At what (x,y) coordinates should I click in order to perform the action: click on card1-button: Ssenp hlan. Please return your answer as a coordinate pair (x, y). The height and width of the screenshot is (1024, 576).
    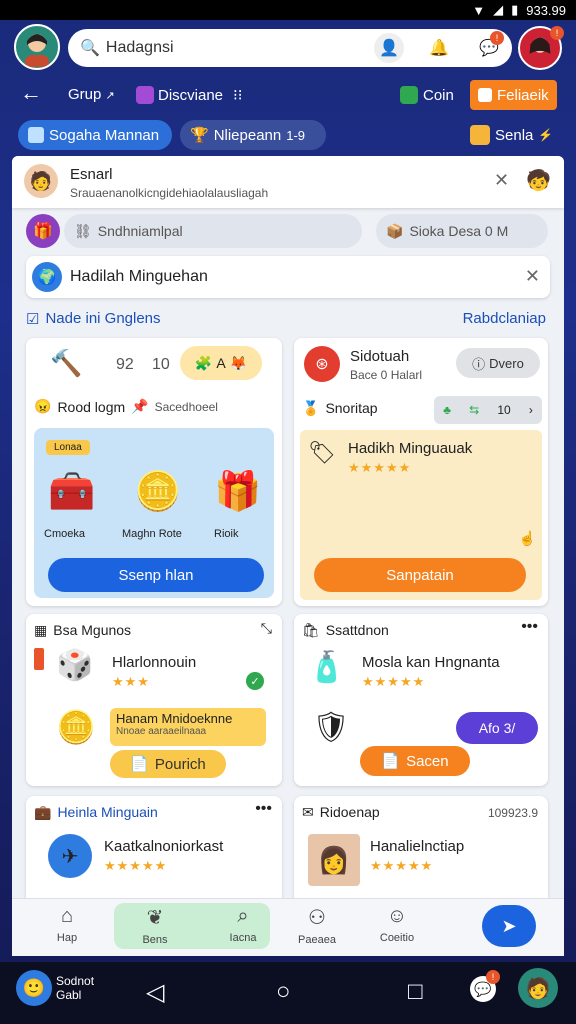
    Looking at the image, I should click on (156, 575).